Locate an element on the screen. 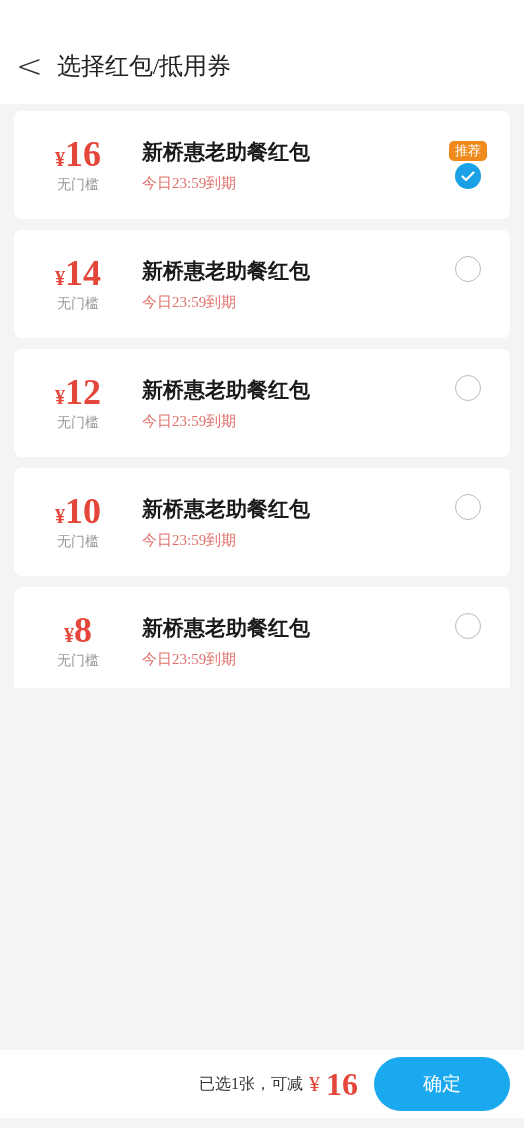  coupon-amount: 8 is located at coordinates (83, 630).